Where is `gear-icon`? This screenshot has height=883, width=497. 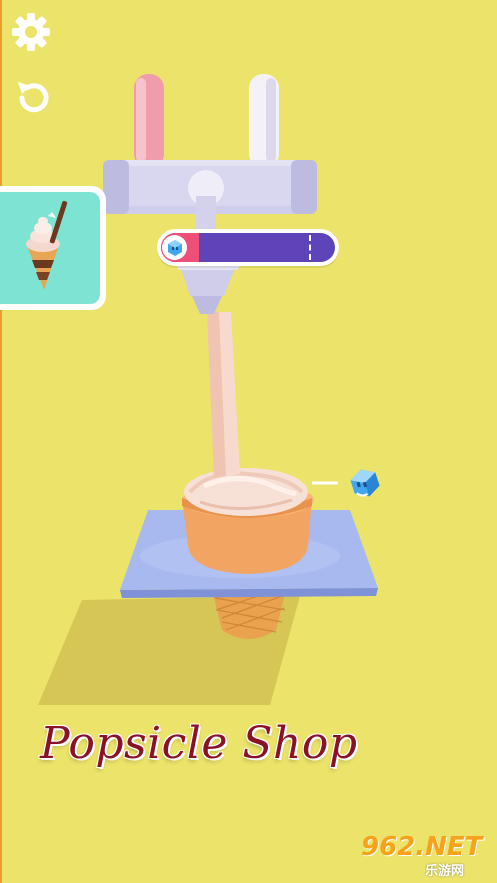 gear-icon is located at coordinates (31, 32).